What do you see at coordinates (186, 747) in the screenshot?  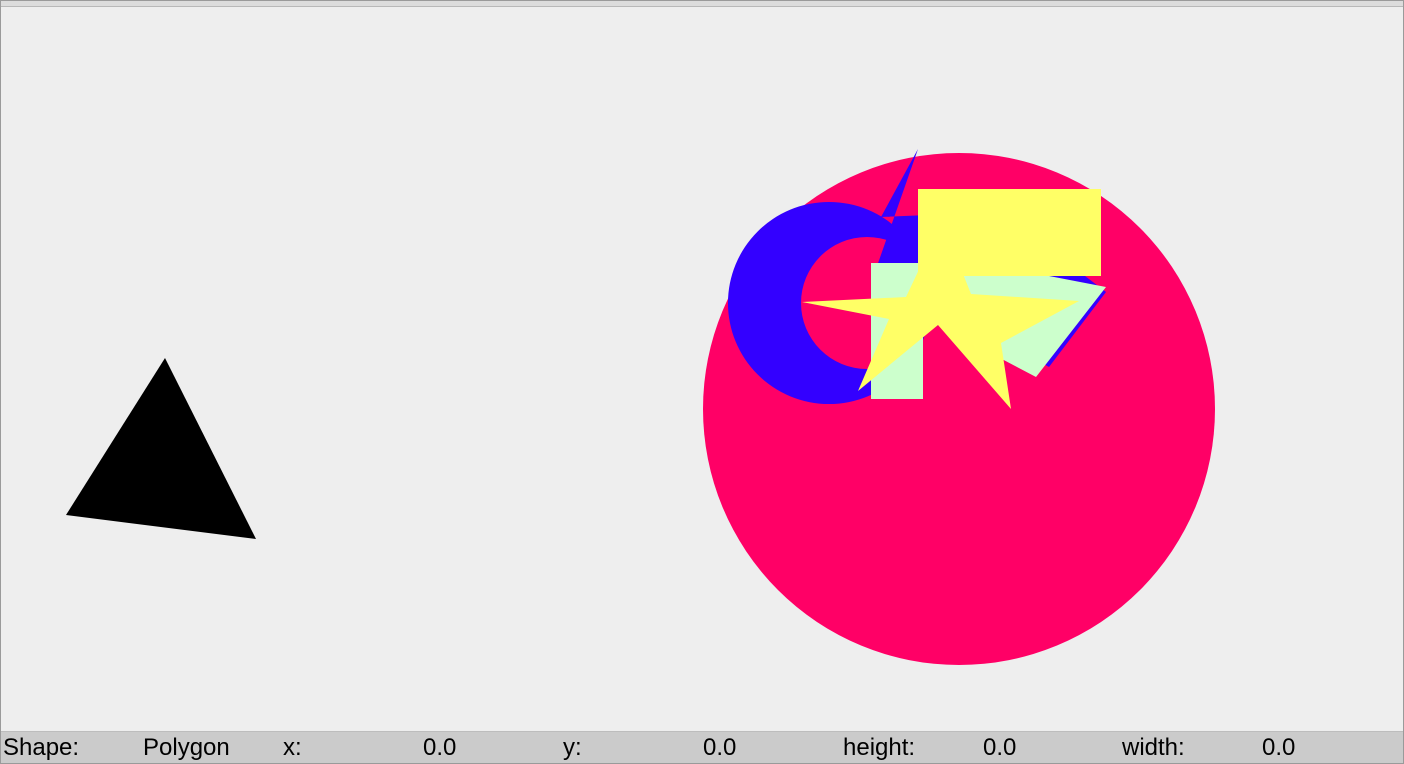 I see `shape-value: Polygon` at bounding box center [186, 747].